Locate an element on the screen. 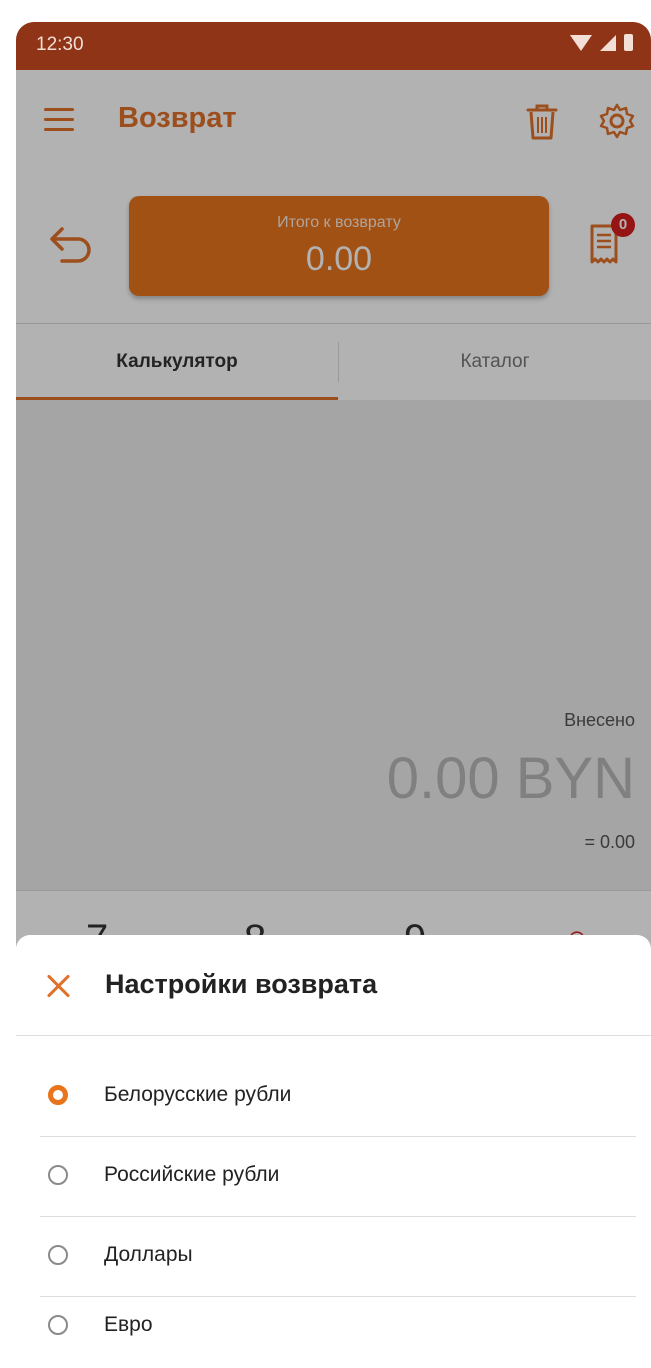 The height and width of the screenshot is (1368, 651). sheet-header: Настройки возврата is located at coordinates (333, 985).